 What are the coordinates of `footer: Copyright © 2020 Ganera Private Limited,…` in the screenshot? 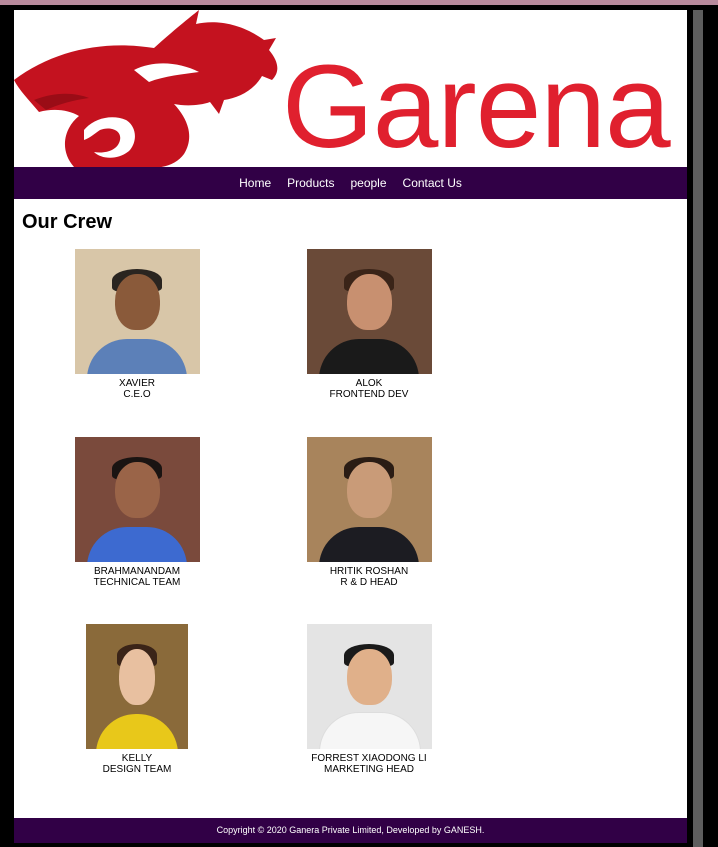 It's located at (350, 830).